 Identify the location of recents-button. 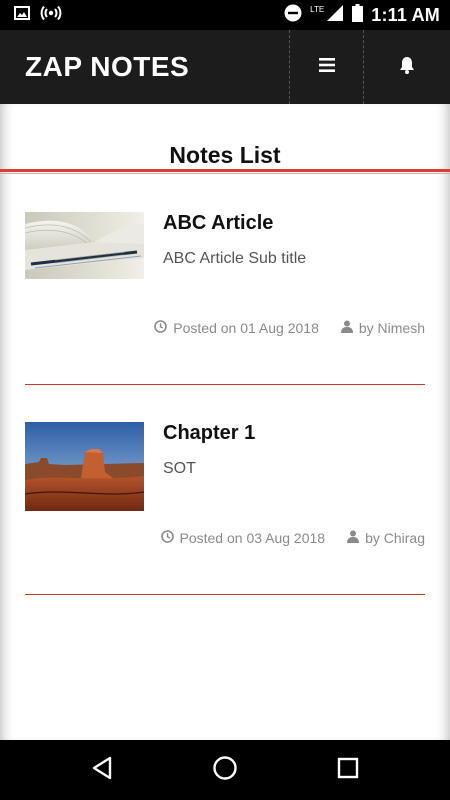
(348, 770).